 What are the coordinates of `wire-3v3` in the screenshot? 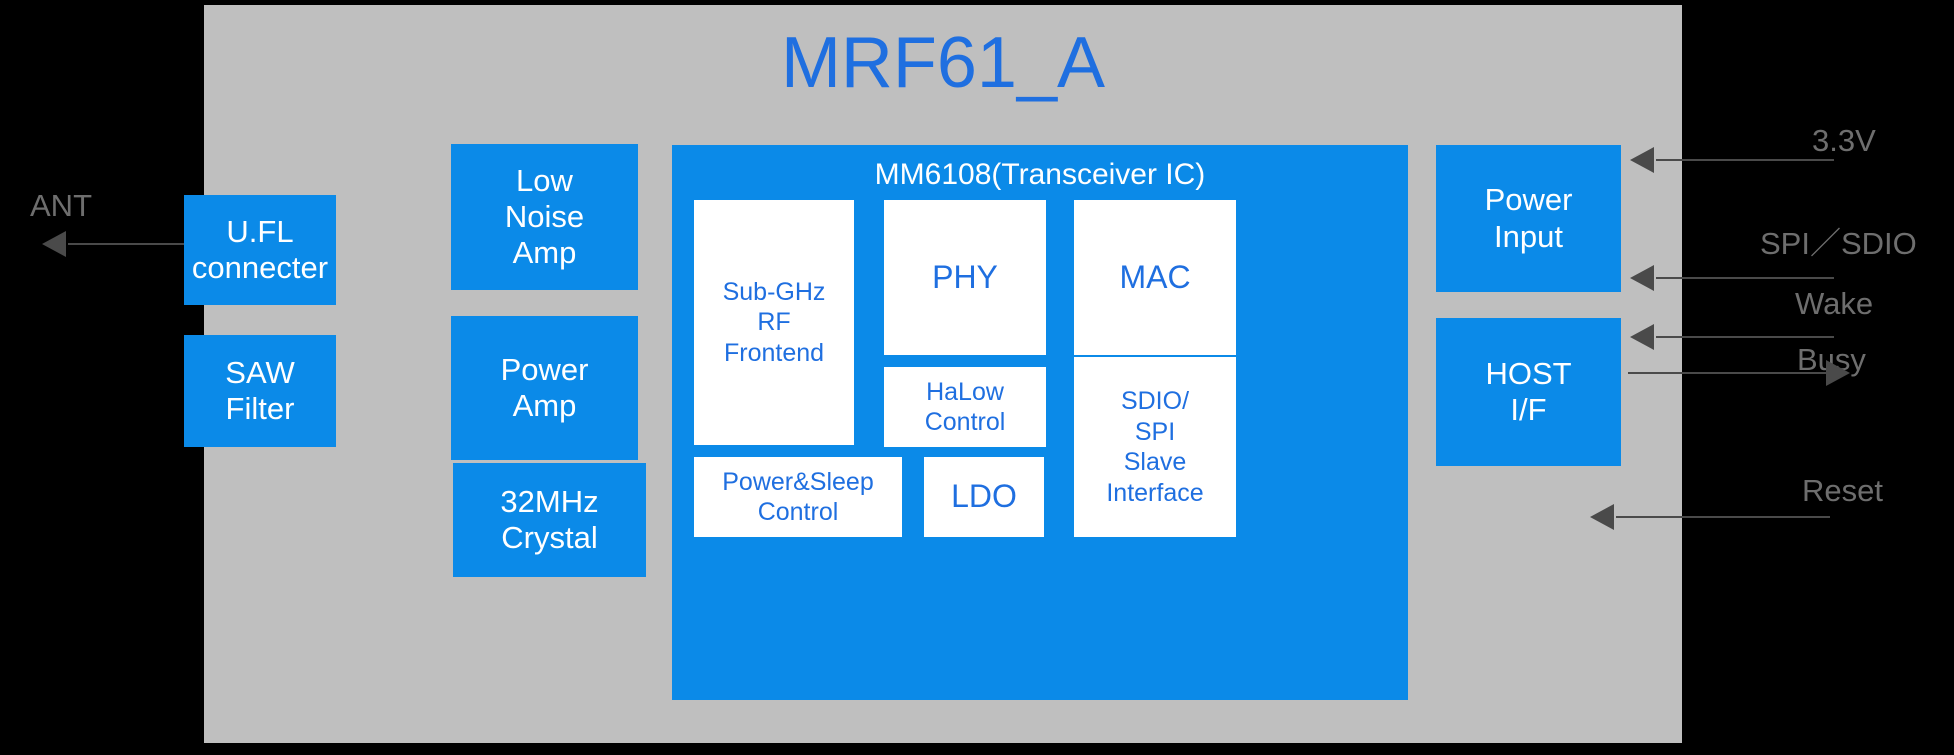 It's located at (1745, 160).